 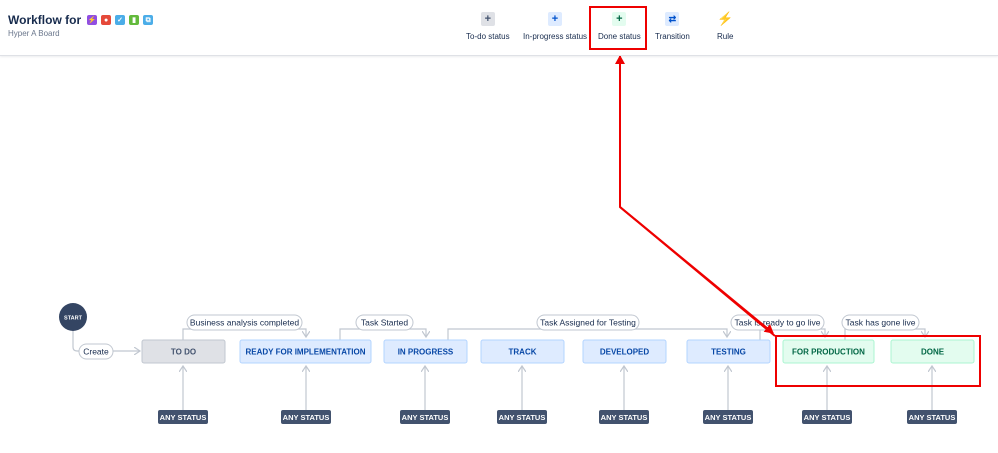 I want to click on status-label: DONE, so click(x=933, y=352).